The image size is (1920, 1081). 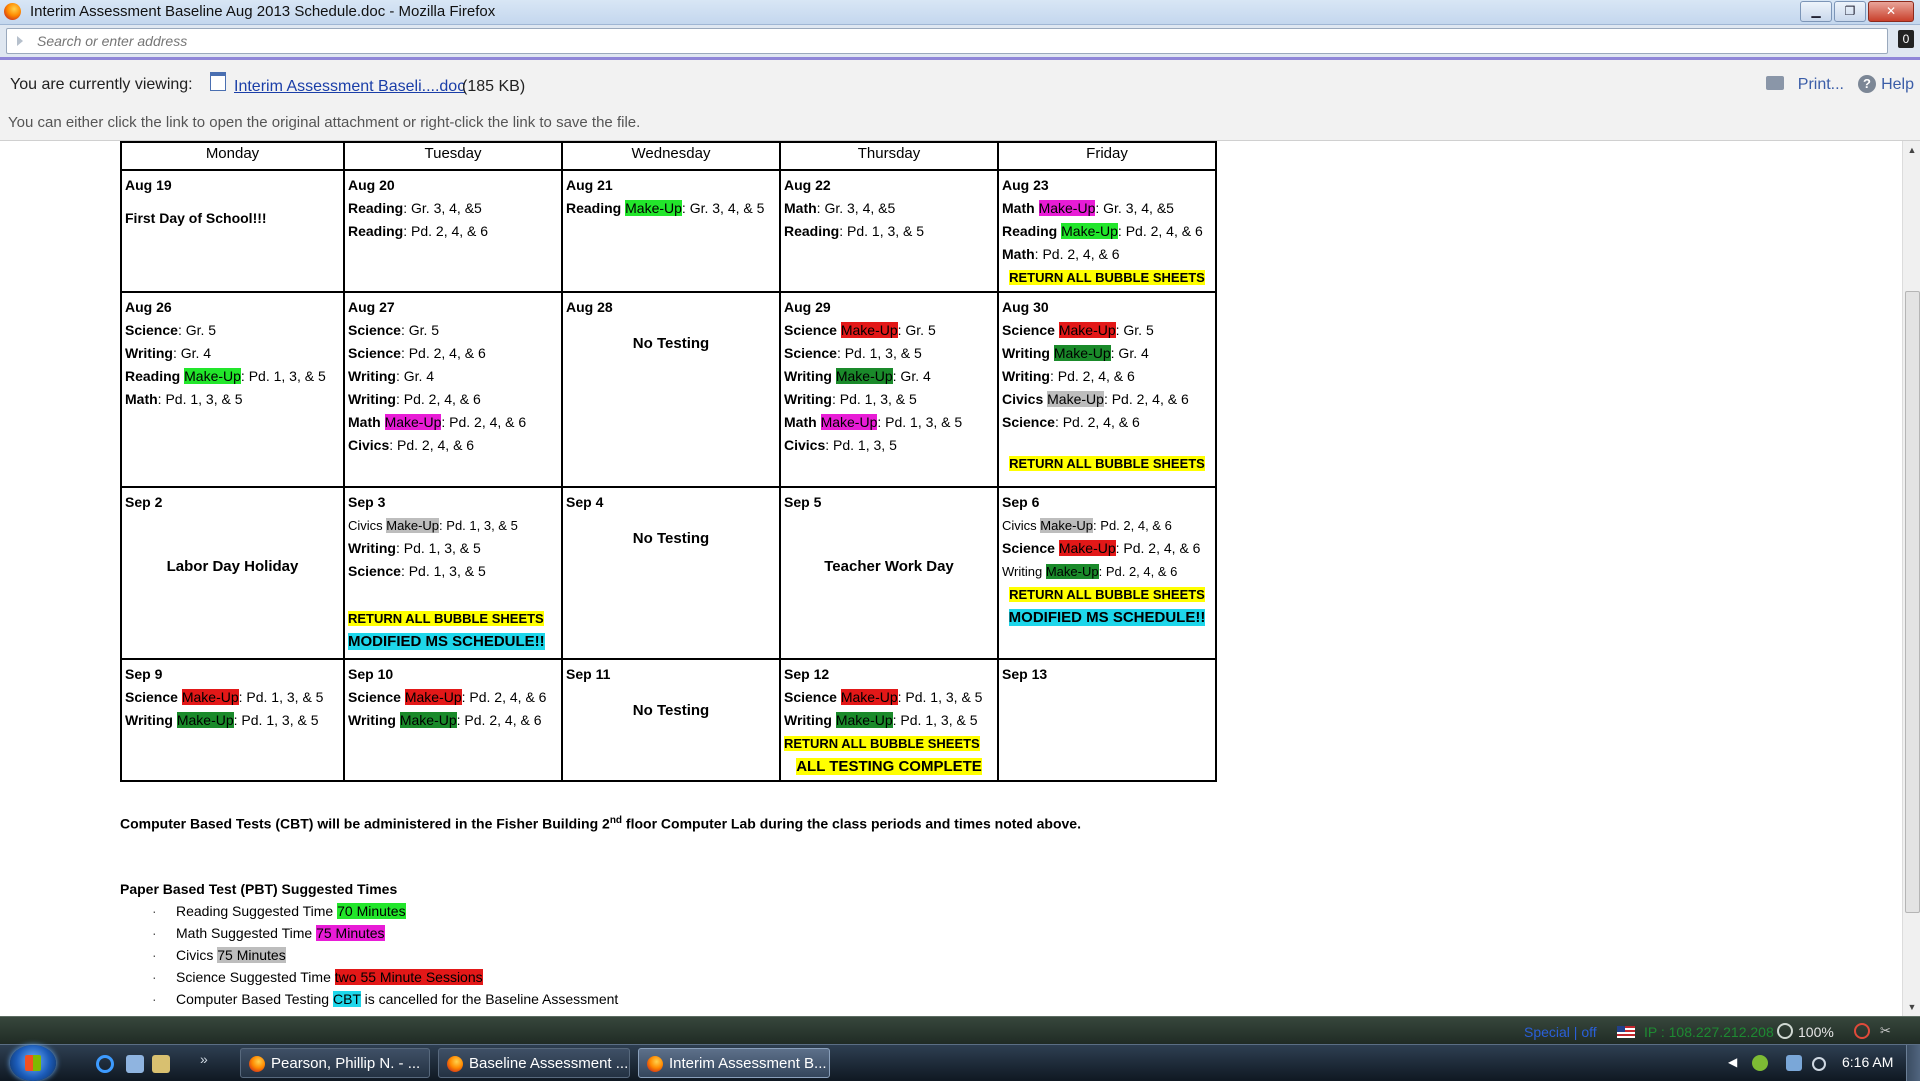 I want to click on help-icon: ?, so click(x=1867, y=84).